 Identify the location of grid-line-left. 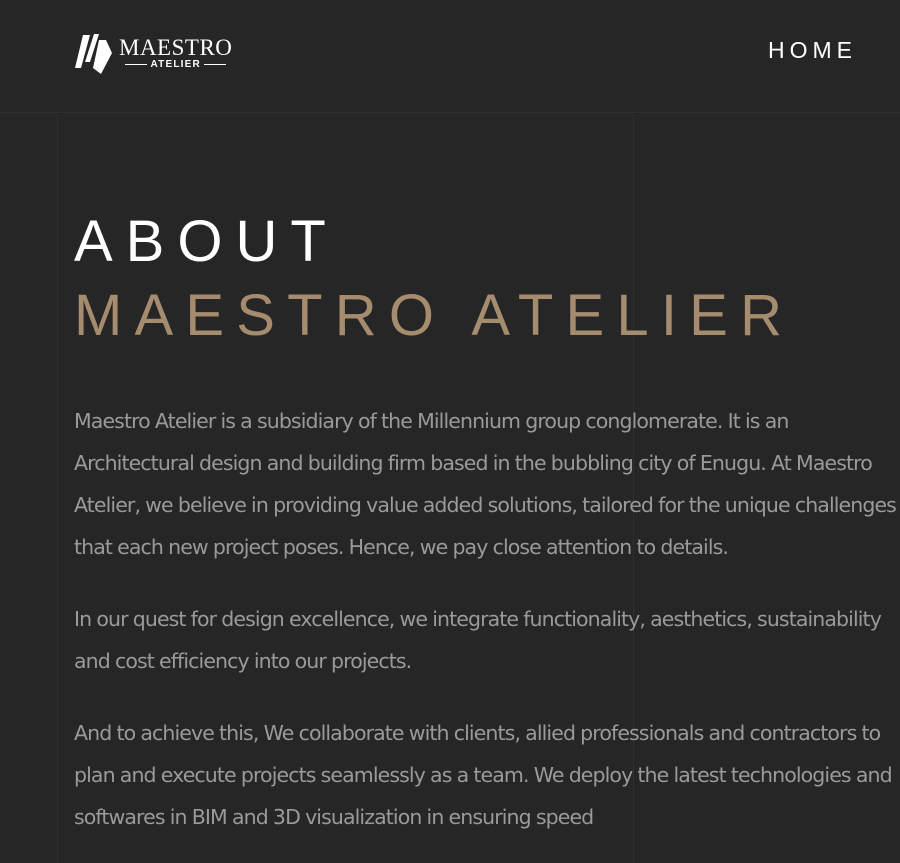
(57, 488).